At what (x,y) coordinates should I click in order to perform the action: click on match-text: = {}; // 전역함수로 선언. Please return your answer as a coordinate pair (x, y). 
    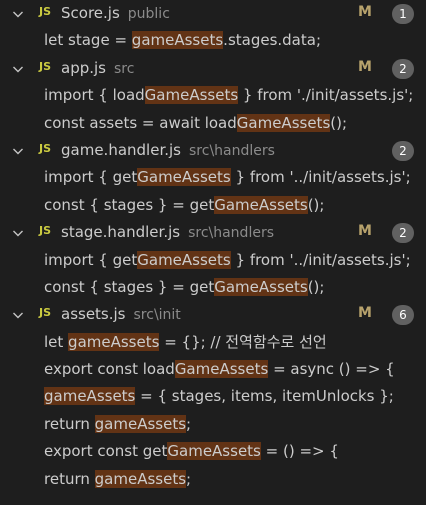
    Looking at the image, I should click on (243, 341).